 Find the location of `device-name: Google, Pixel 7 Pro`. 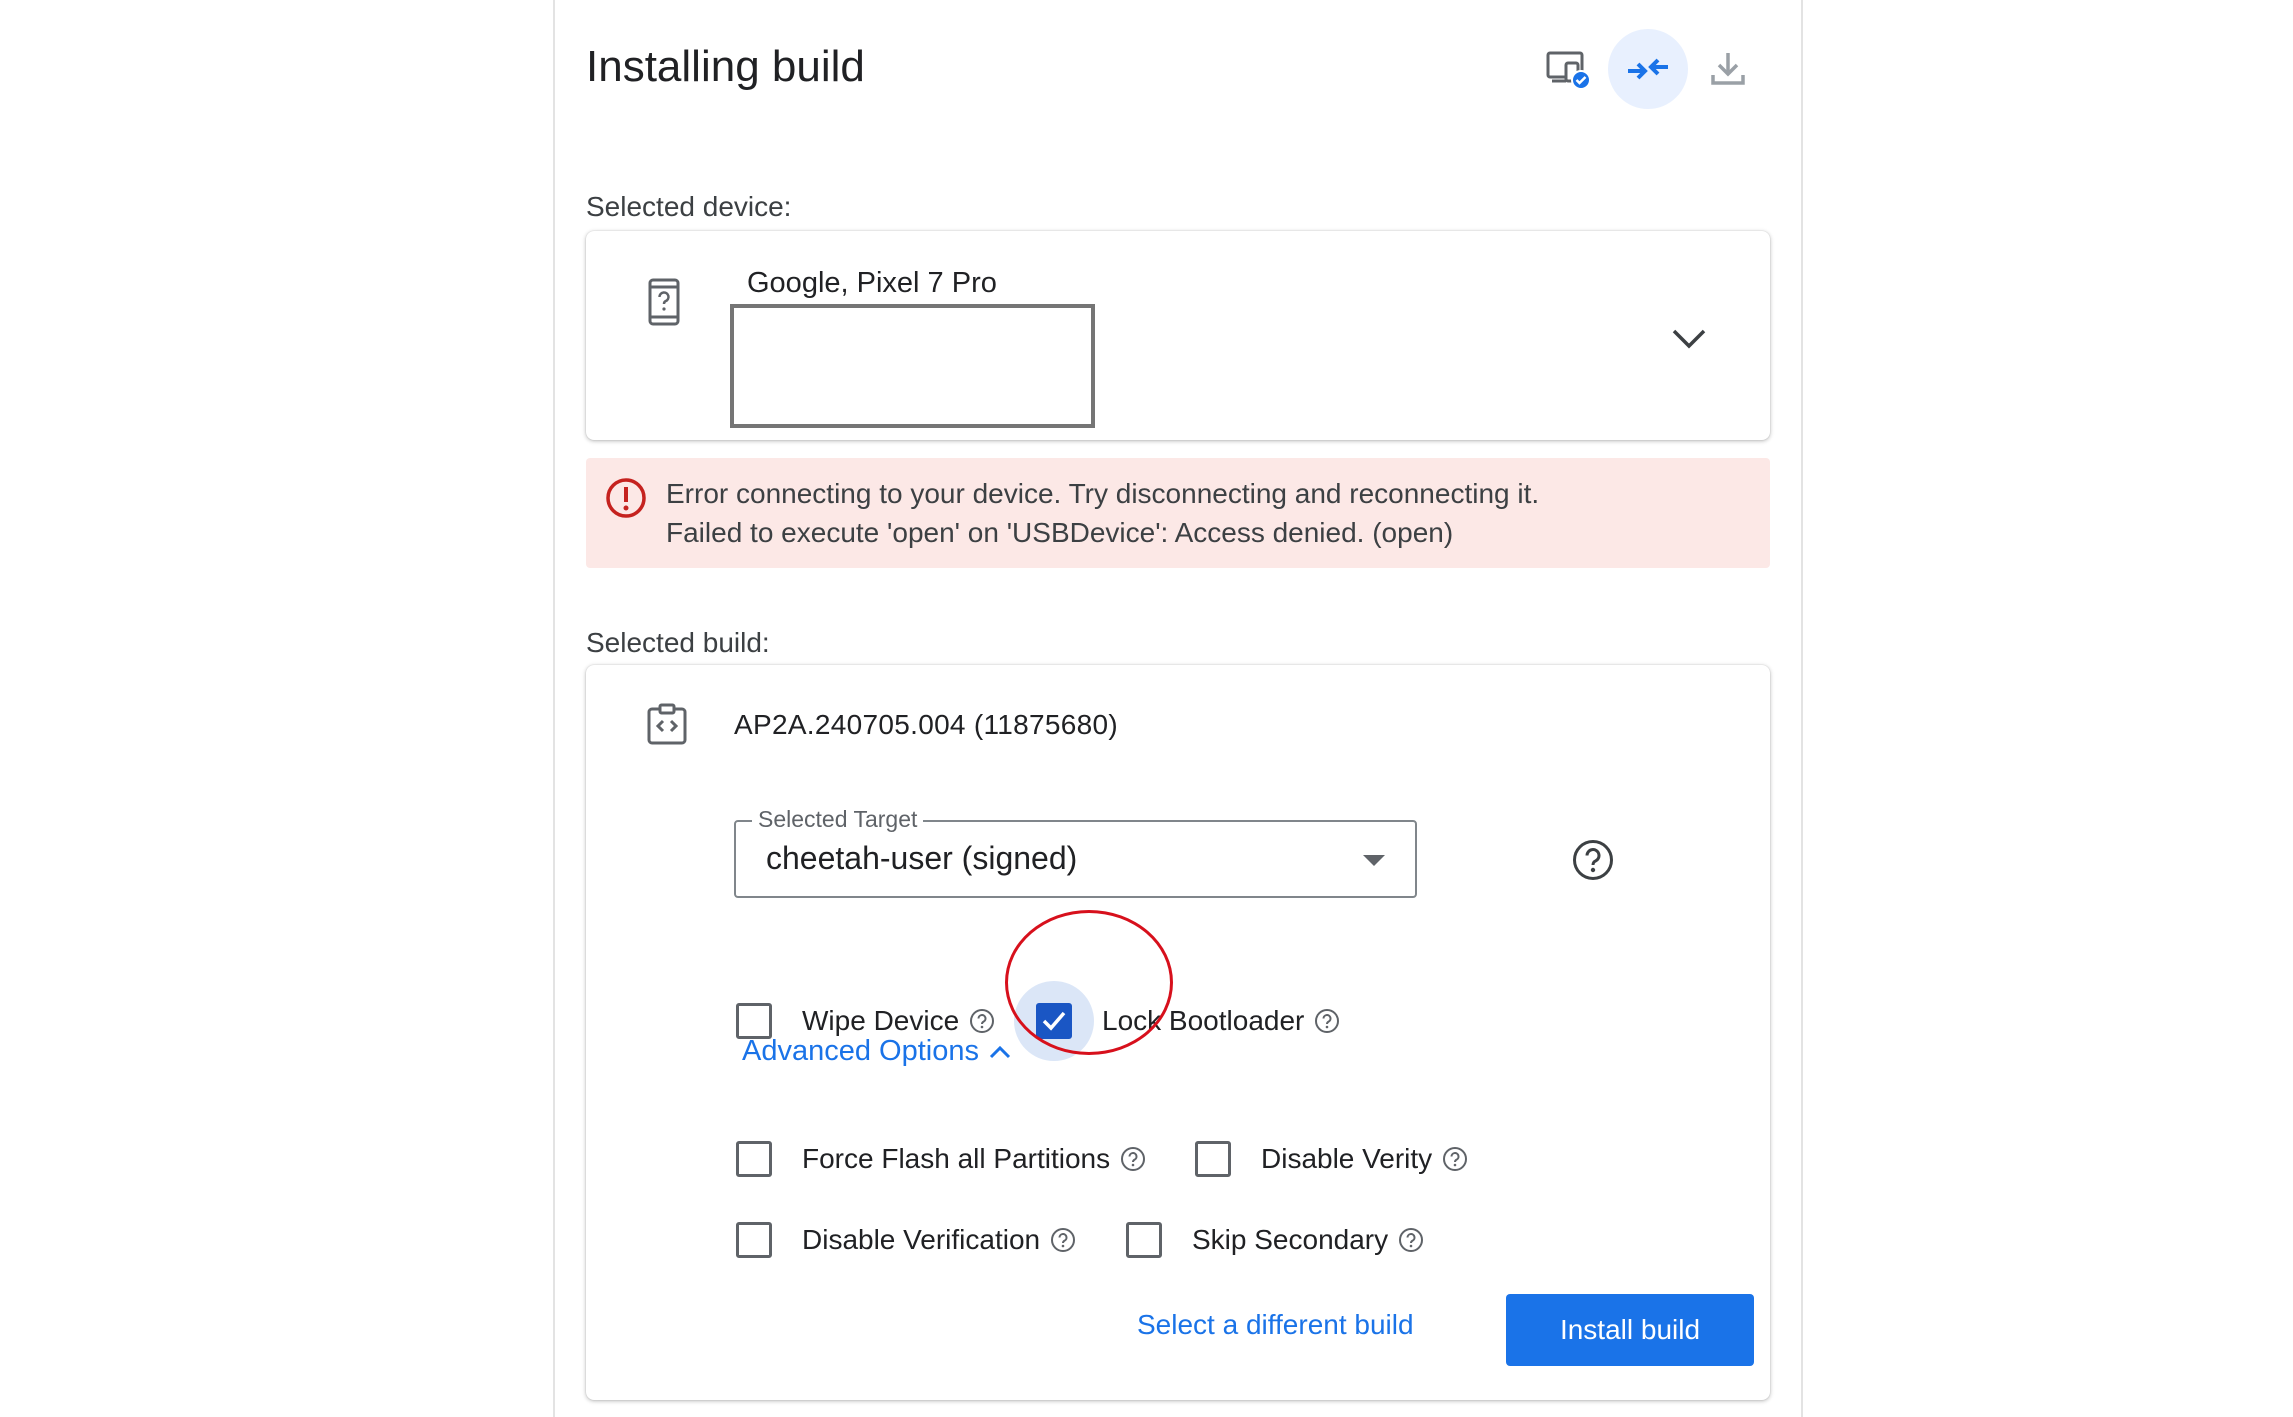

device-name: Google, Pixel 7 Pro is located at coordinates (872, 283).